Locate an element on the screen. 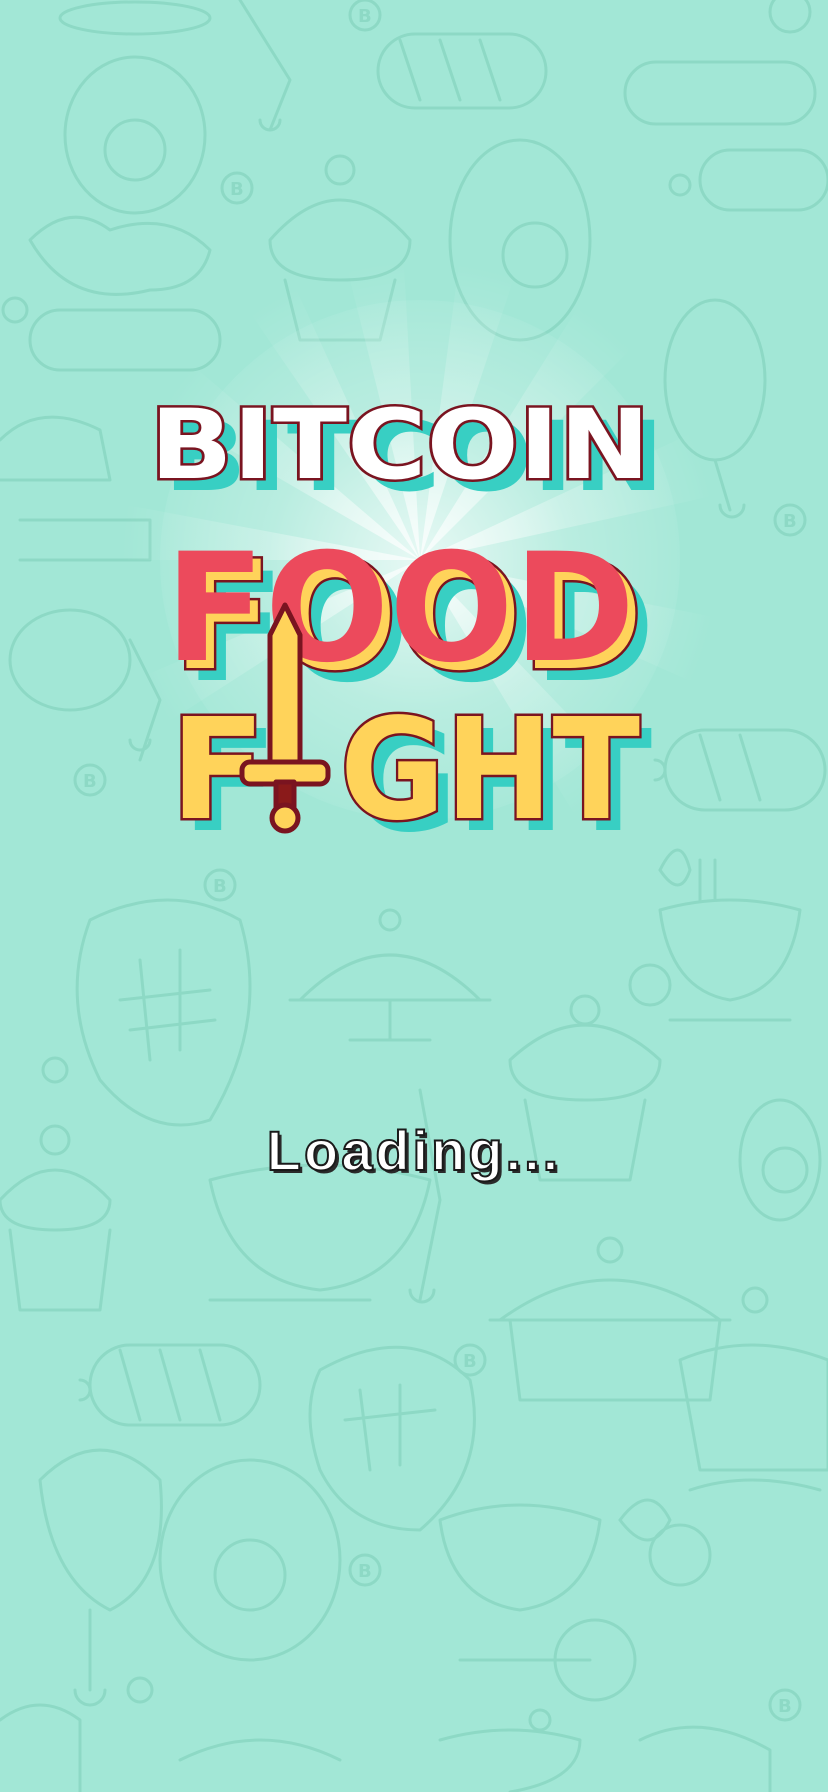 The image size is (828, 1792). svg-text: BITCOIN is located at coordinates (400, 445).